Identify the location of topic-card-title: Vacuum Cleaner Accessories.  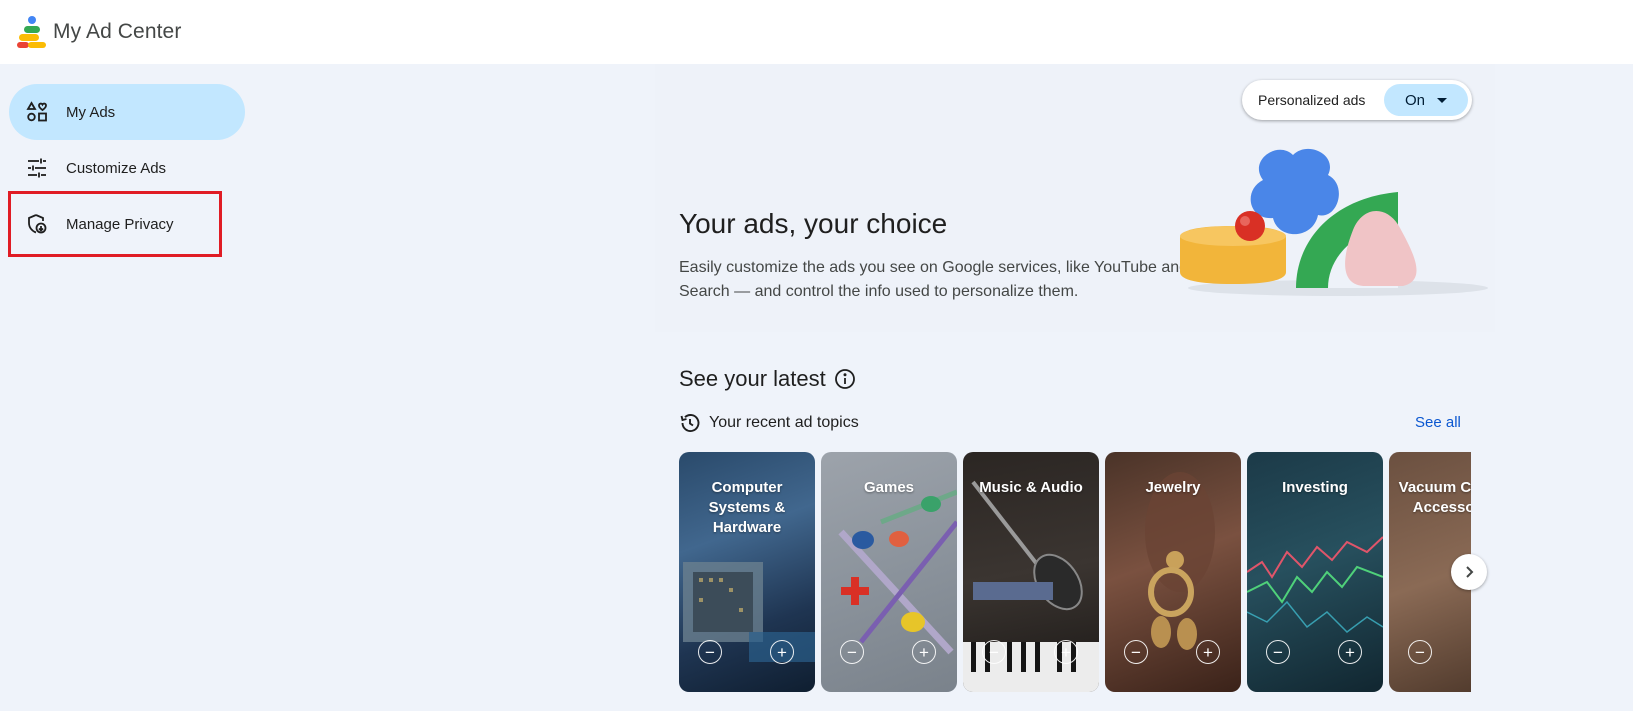
(1434, 497).